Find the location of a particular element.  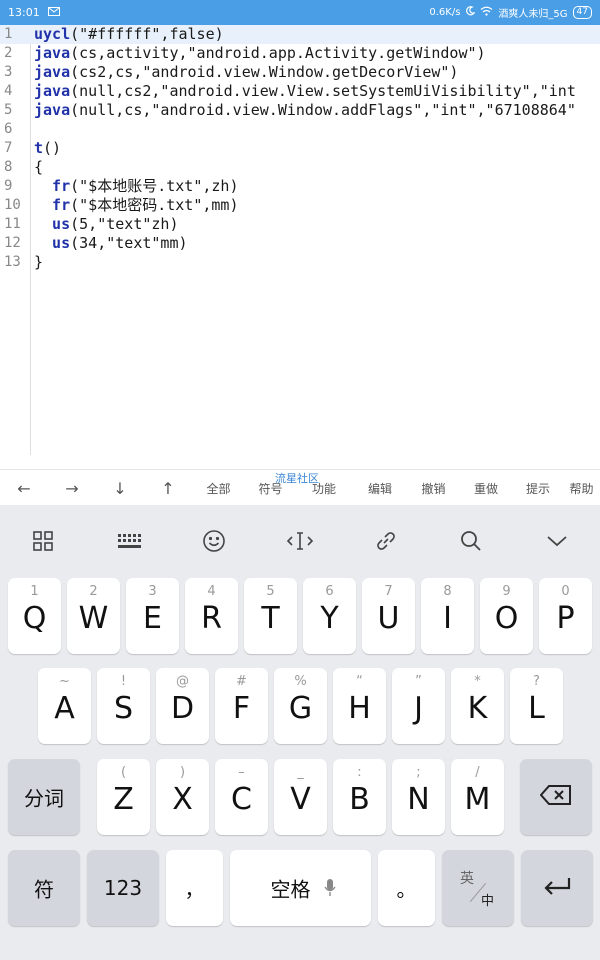

key-secondary-label: 1 is located at coordinates (34, 591).